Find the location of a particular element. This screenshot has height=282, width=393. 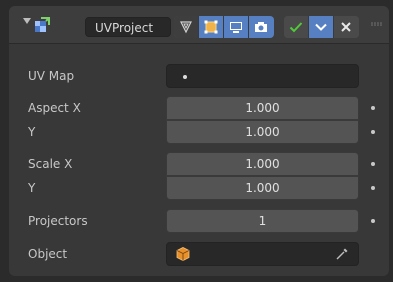

aspect-x-row: Aspect X 1.000 is located at coordinates (199, 108).